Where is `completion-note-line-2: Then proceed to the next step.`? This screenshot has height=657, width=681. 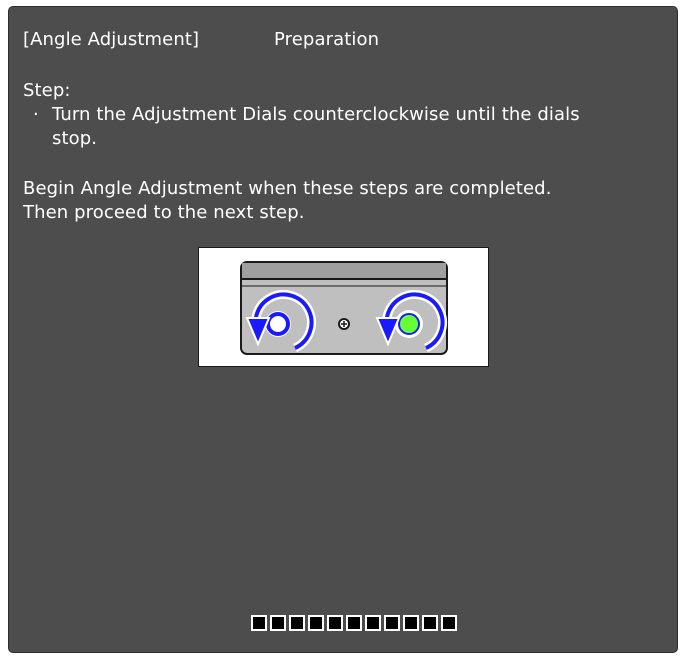
completion-note-line-2: Then proceed to the next step. is located at coordinates (164, 212).